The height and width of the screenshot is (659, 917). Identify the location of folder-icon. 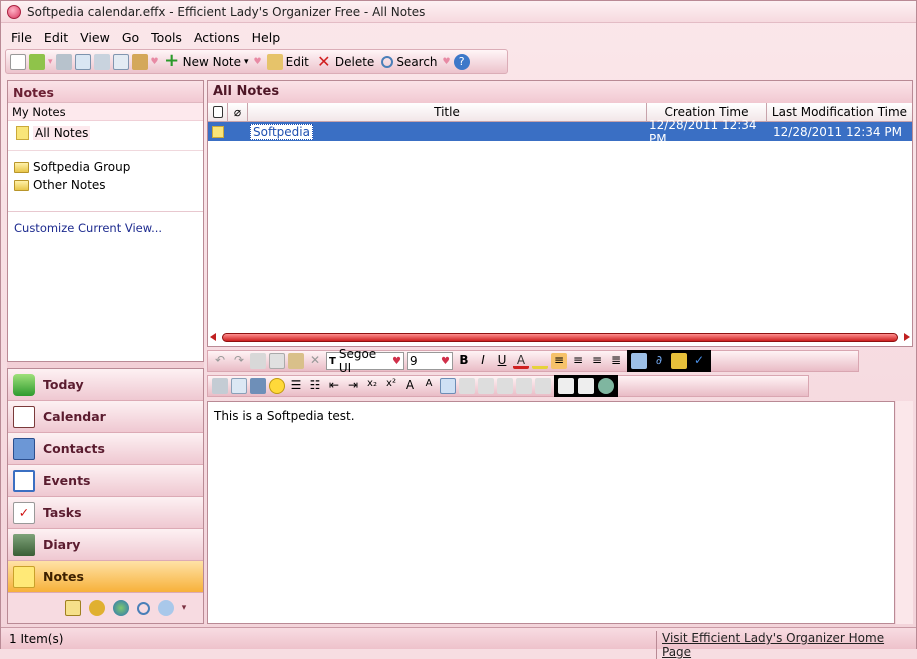
(21, 167).